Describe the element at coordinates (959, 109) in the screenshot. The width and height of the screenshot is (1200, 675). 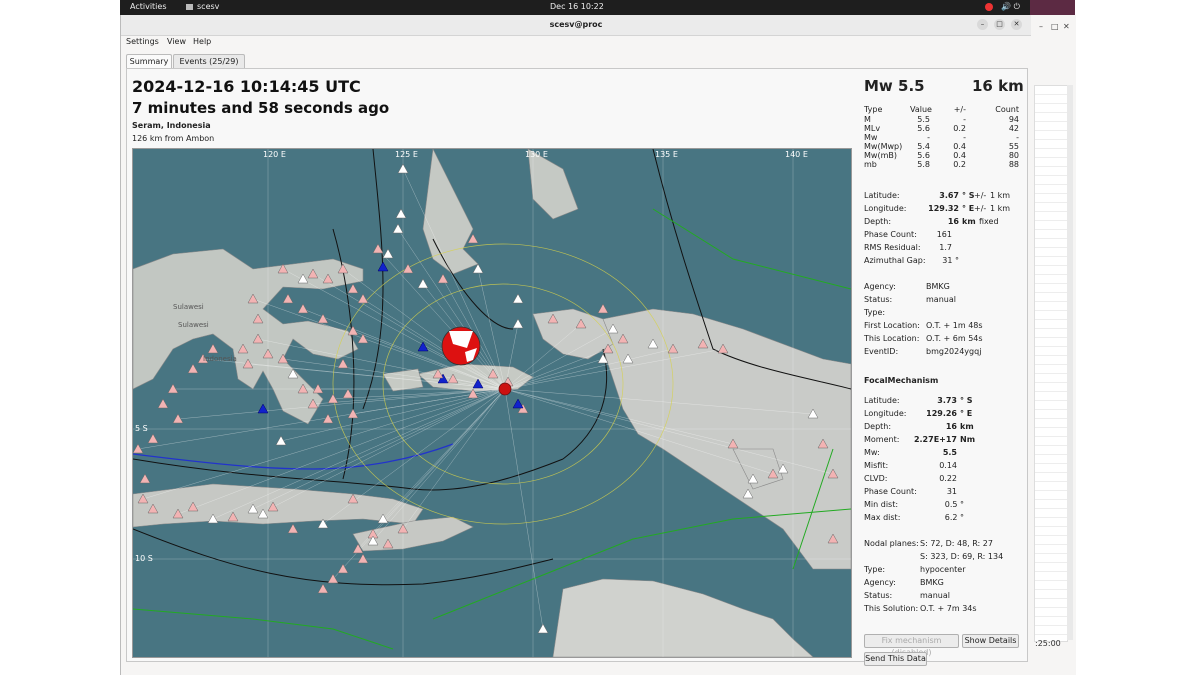
I see `mag-table-header-2: +/-` at that location.